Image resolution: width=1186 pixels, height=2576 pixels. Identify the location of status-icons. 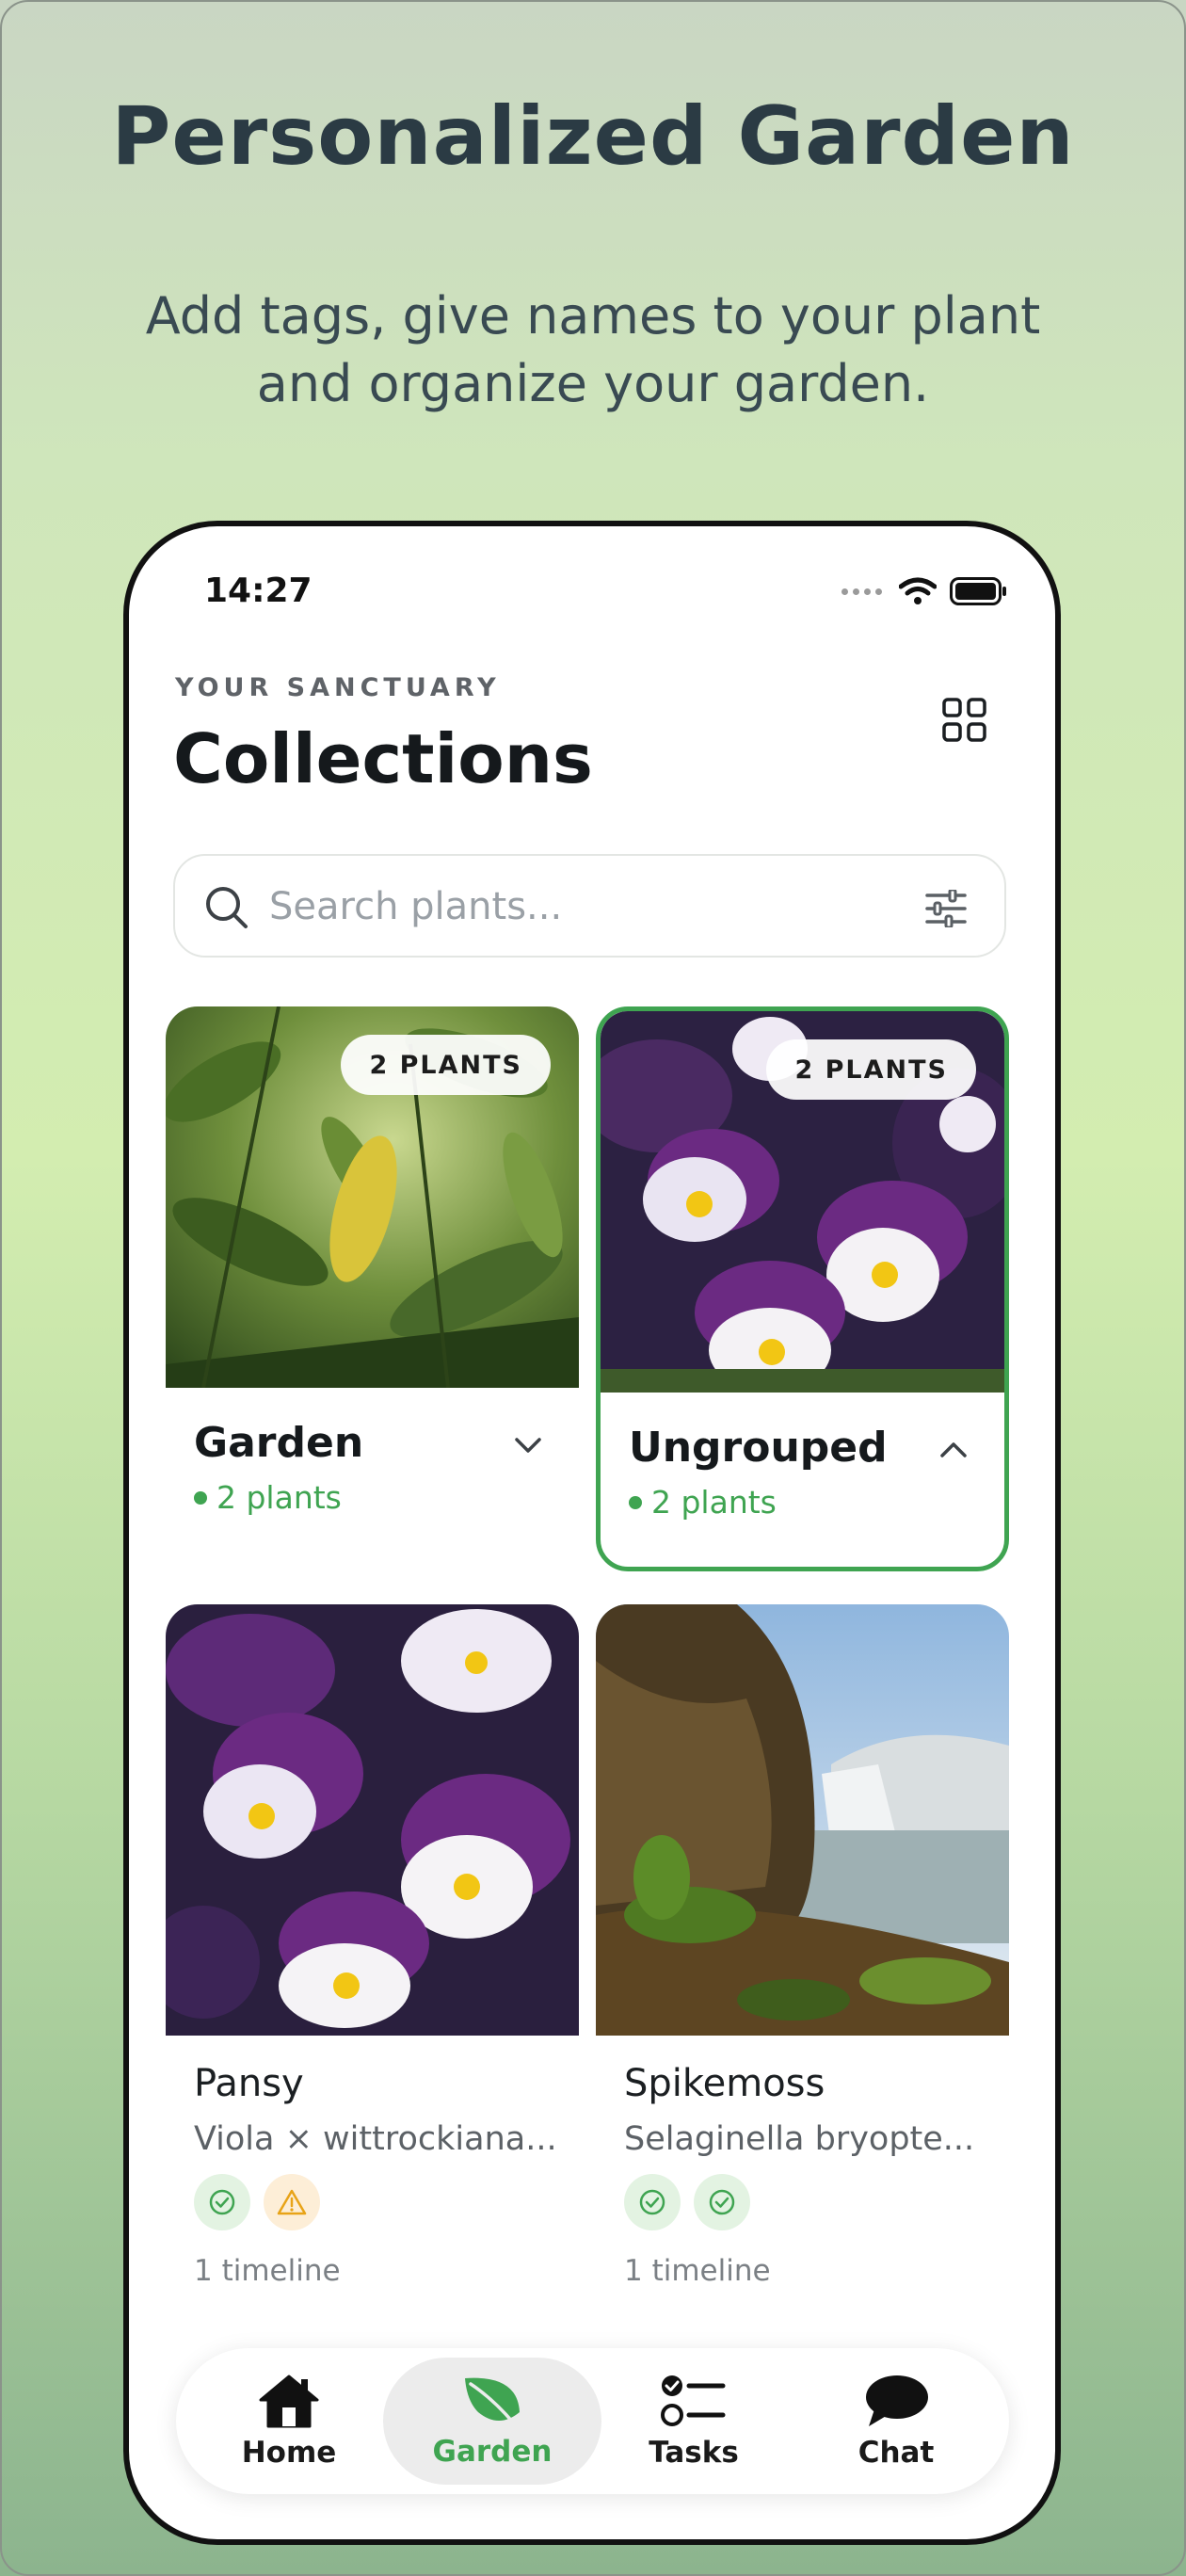
(924, 591).